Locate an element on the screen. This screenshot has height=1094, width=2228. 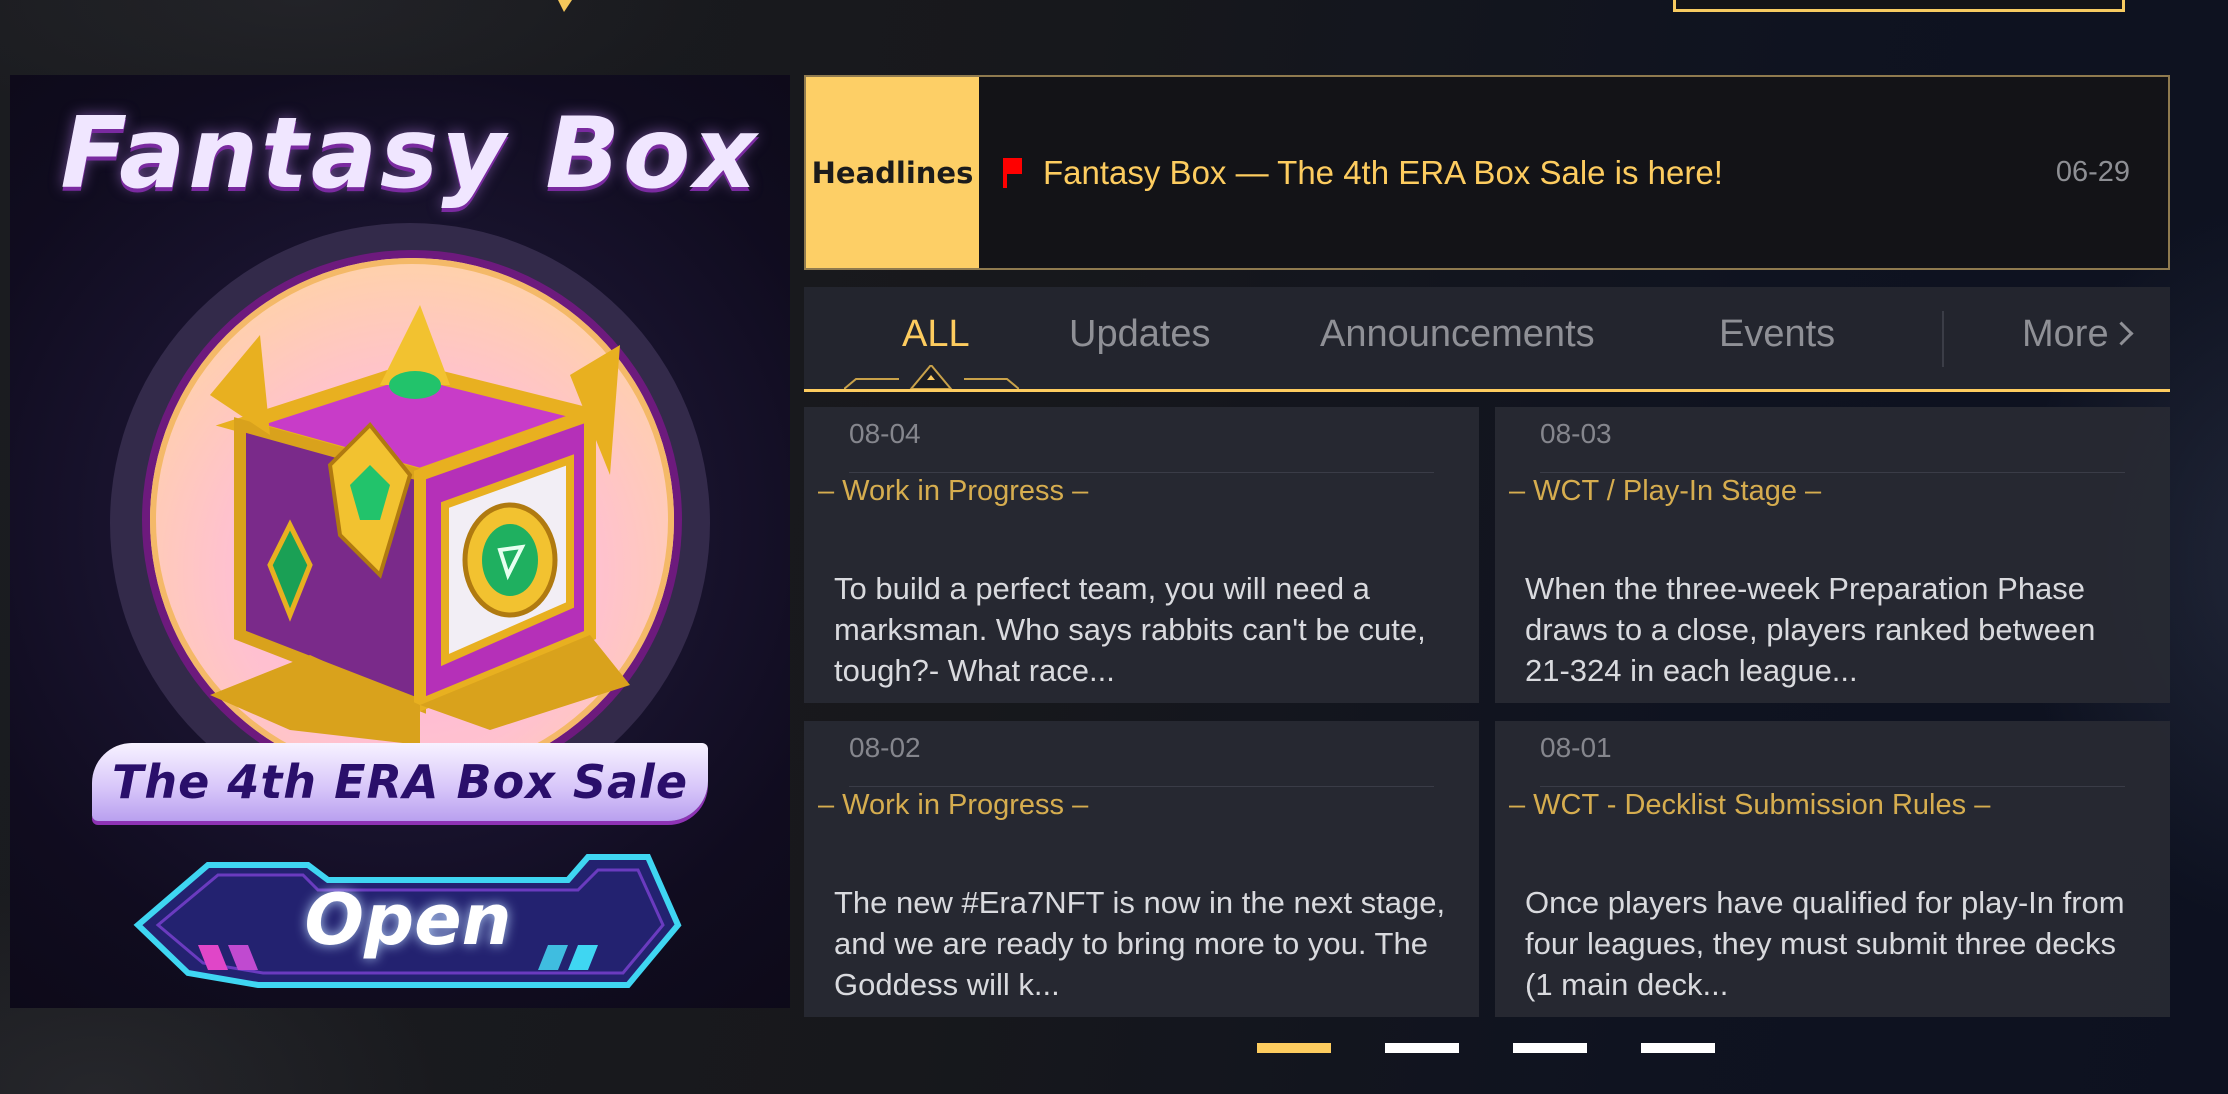
news-tabs: ALL Updates Announcements Events More is located at coordinates (1487, 339).